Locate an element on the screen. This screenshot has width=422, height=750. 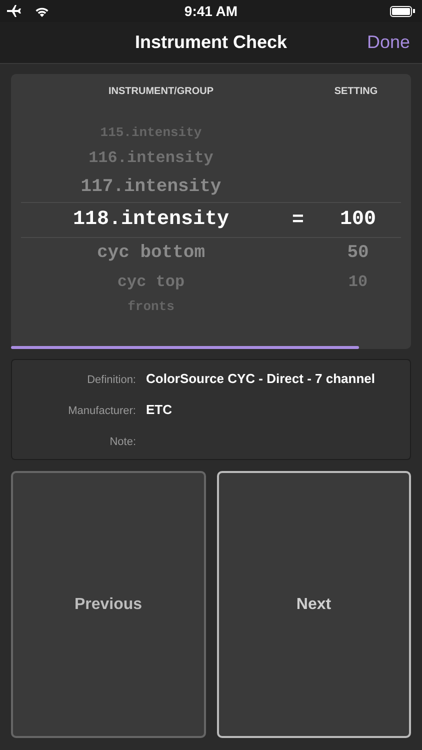
wifi-icon is located at coordinates (42, 11).